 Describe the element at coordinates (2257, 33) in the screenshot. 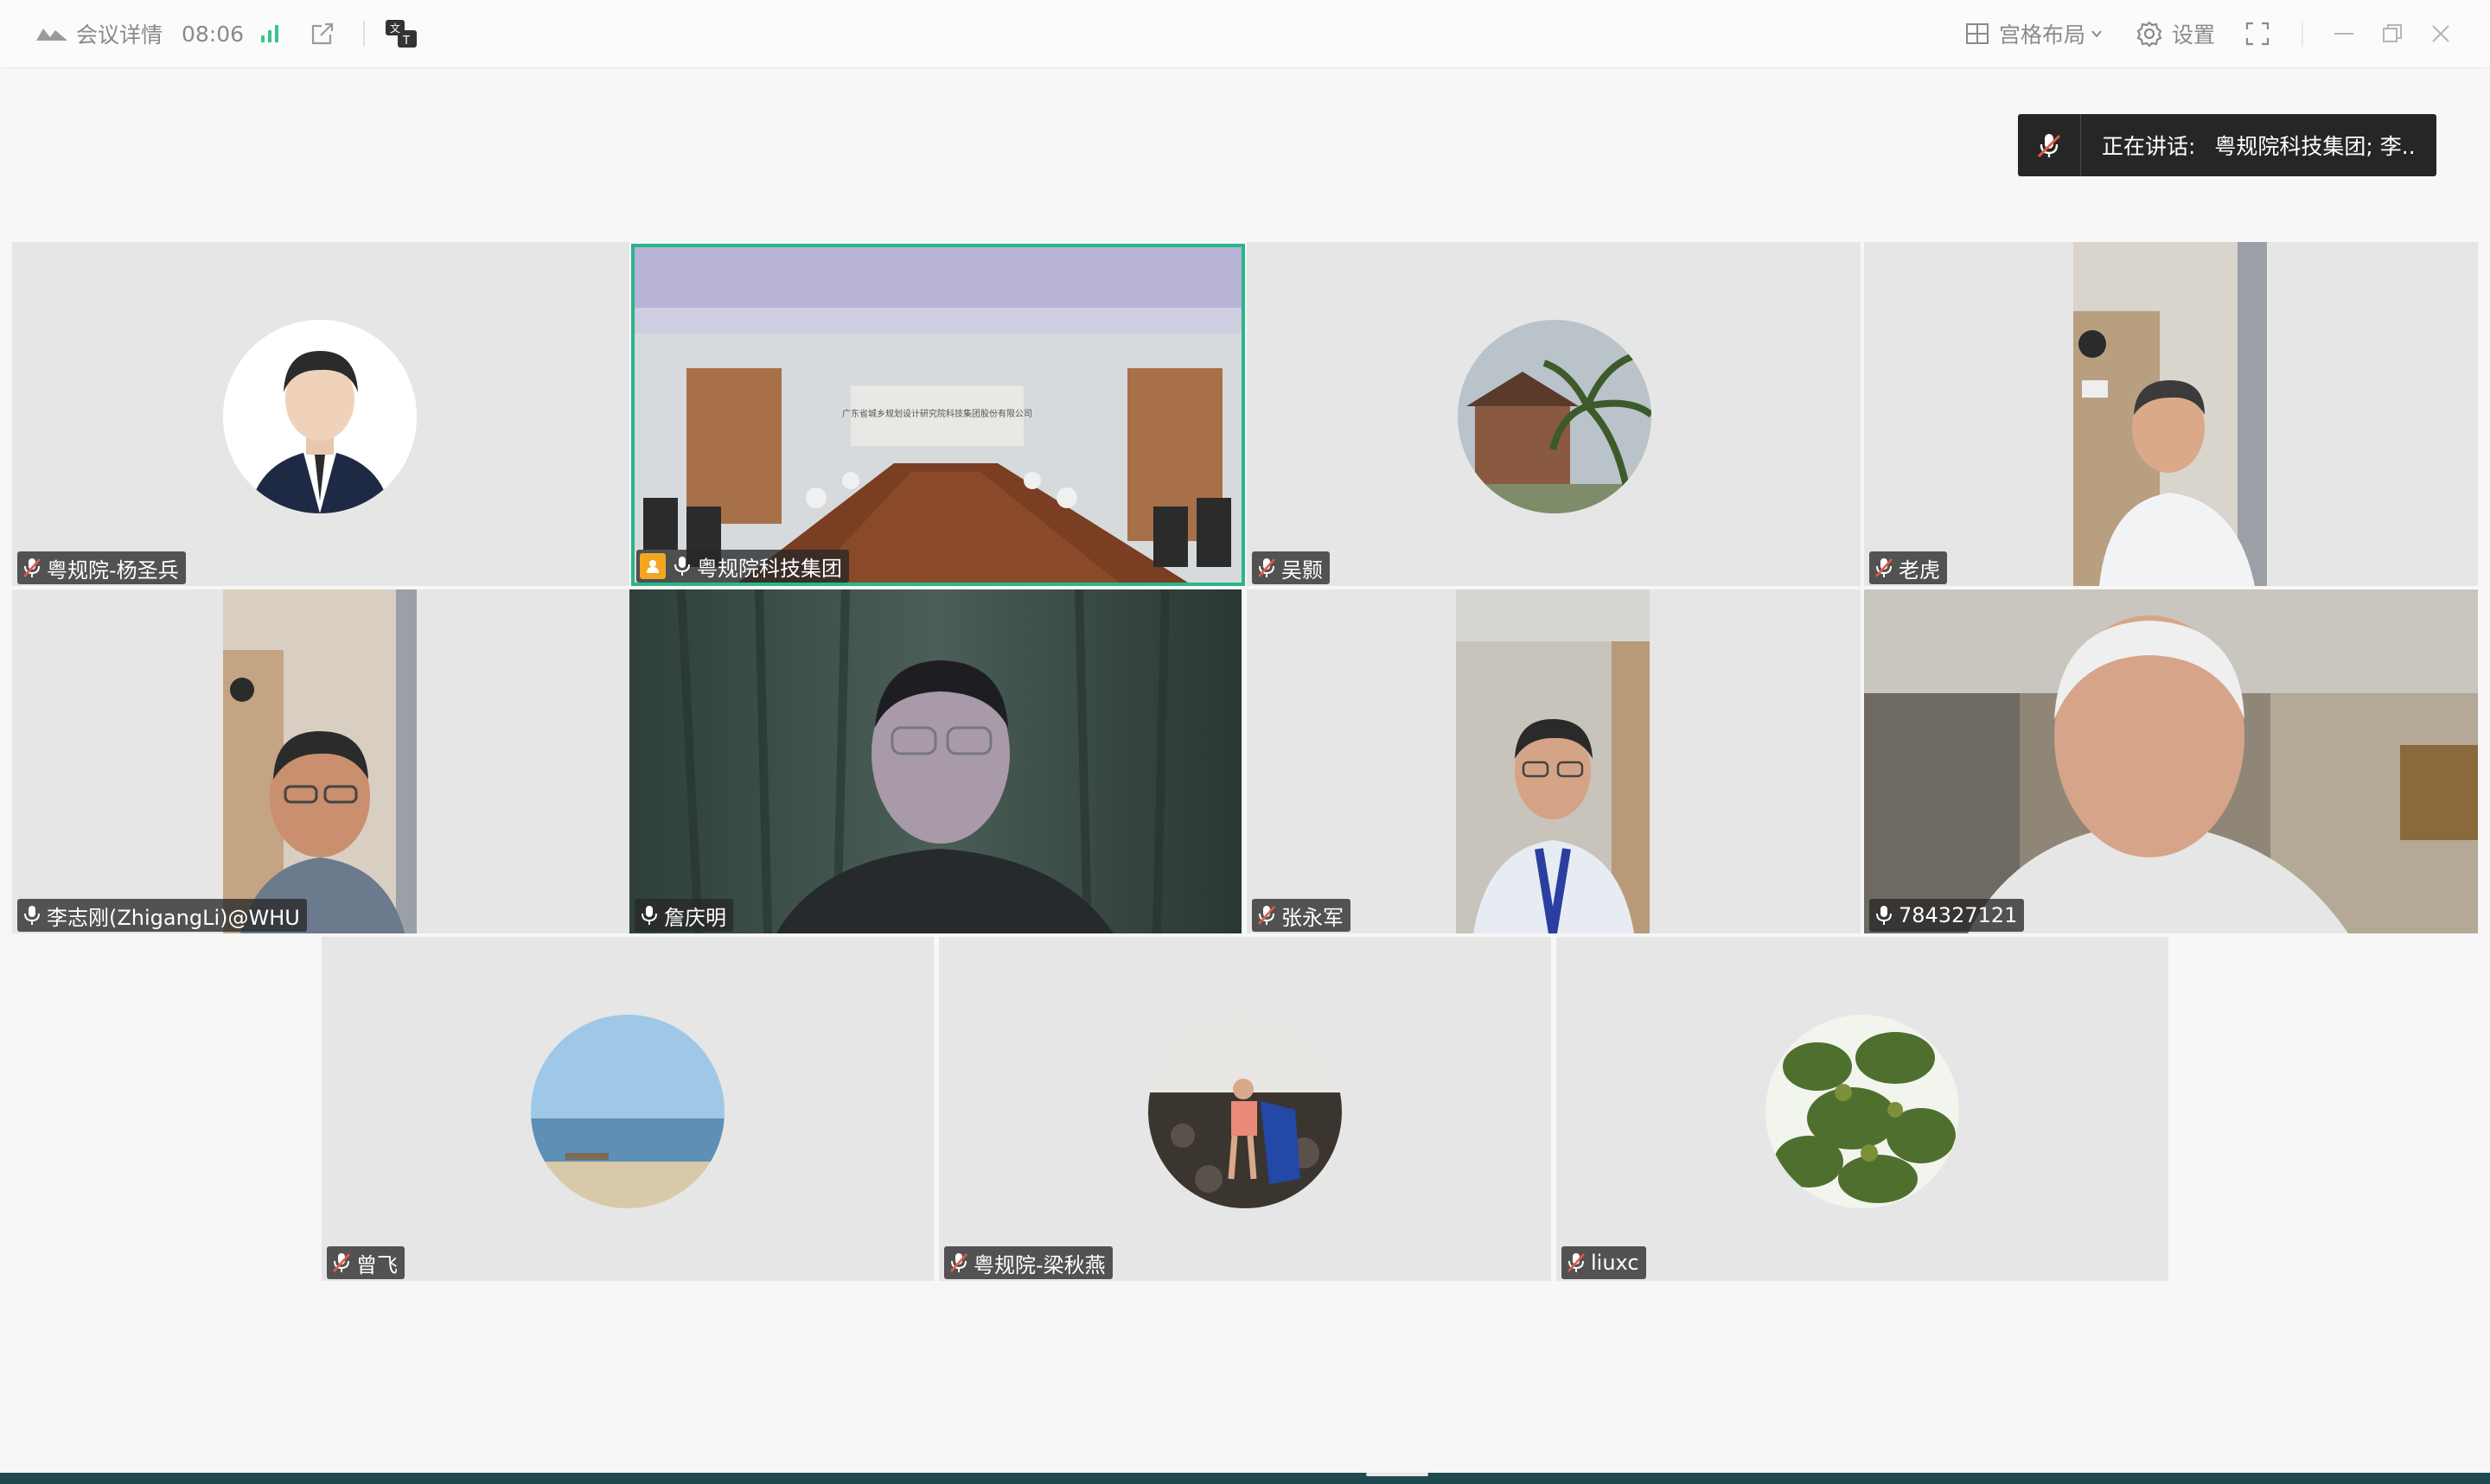

I see `fullscreen-icon` at that location.